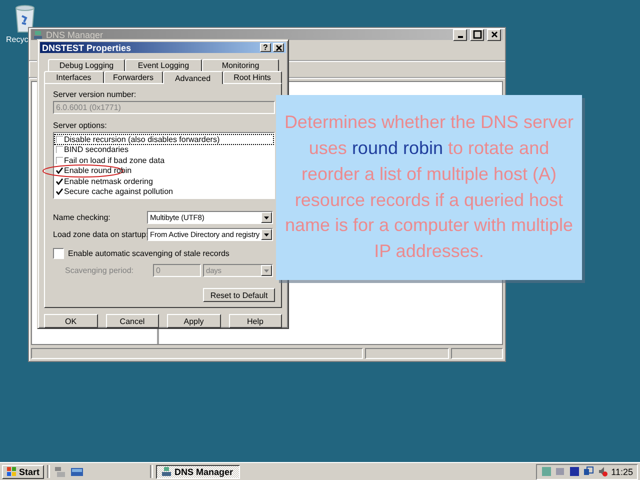 The width and height of the screenshot is (640, 480). Describe the element at coordinates (193, 321) in the screenshot. I see `dialog-button: Apply` at that location.